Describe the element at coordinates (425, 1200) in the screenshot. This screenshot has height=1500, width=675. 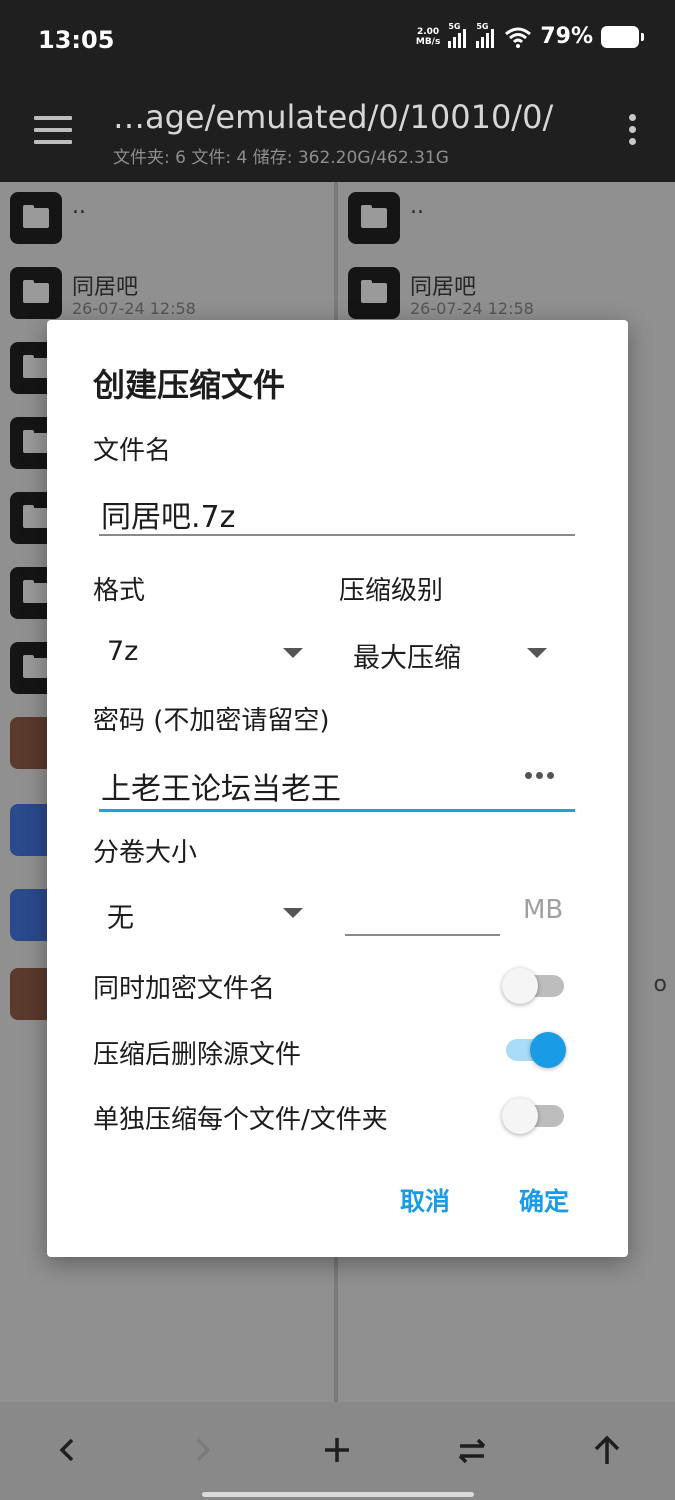
I see `cancel-button: 取消` at that location.